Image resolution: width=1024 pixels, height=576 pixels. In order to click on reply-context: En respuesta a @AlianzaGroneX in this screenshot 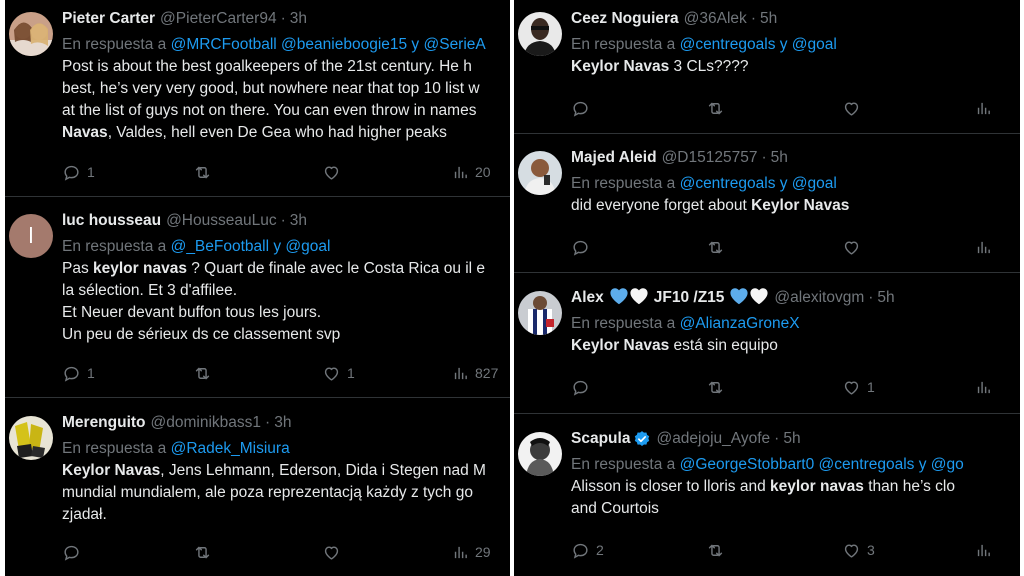, I will do `click(795, 324)`.